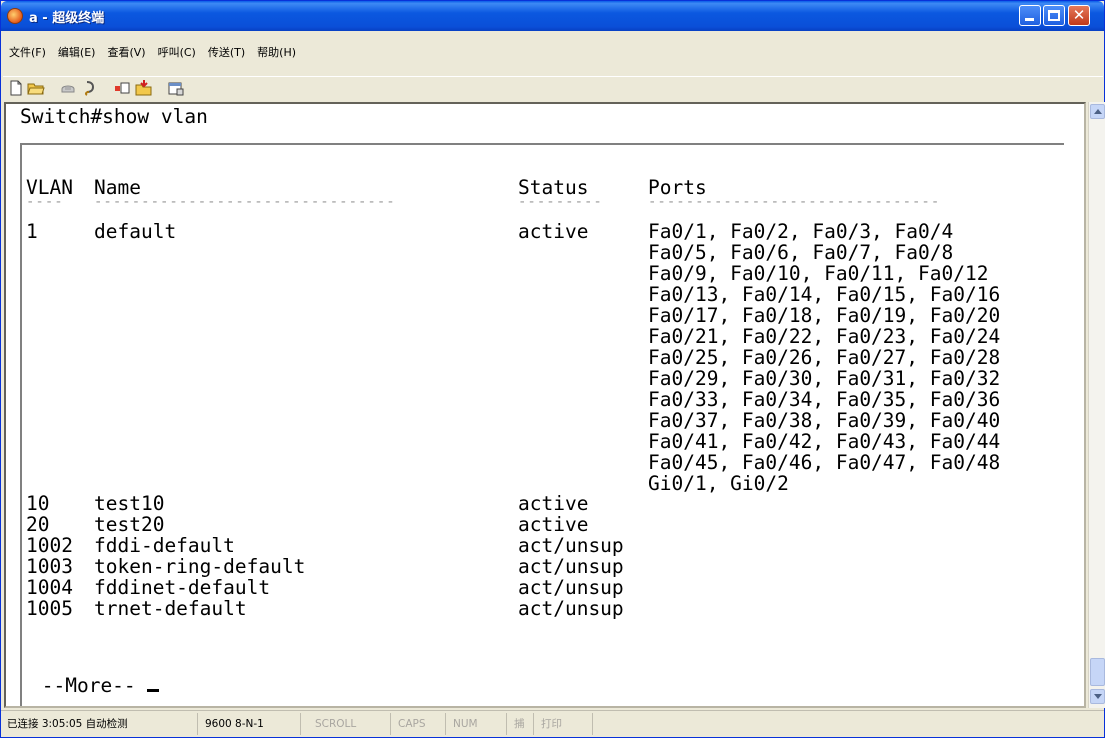 The image size is (1105, 738). I want to click on menu-bar: 文件(F) 编辑(E) 查看(V) 呼叫(C) 传送(T) 帮助(H), so click(152, 51).